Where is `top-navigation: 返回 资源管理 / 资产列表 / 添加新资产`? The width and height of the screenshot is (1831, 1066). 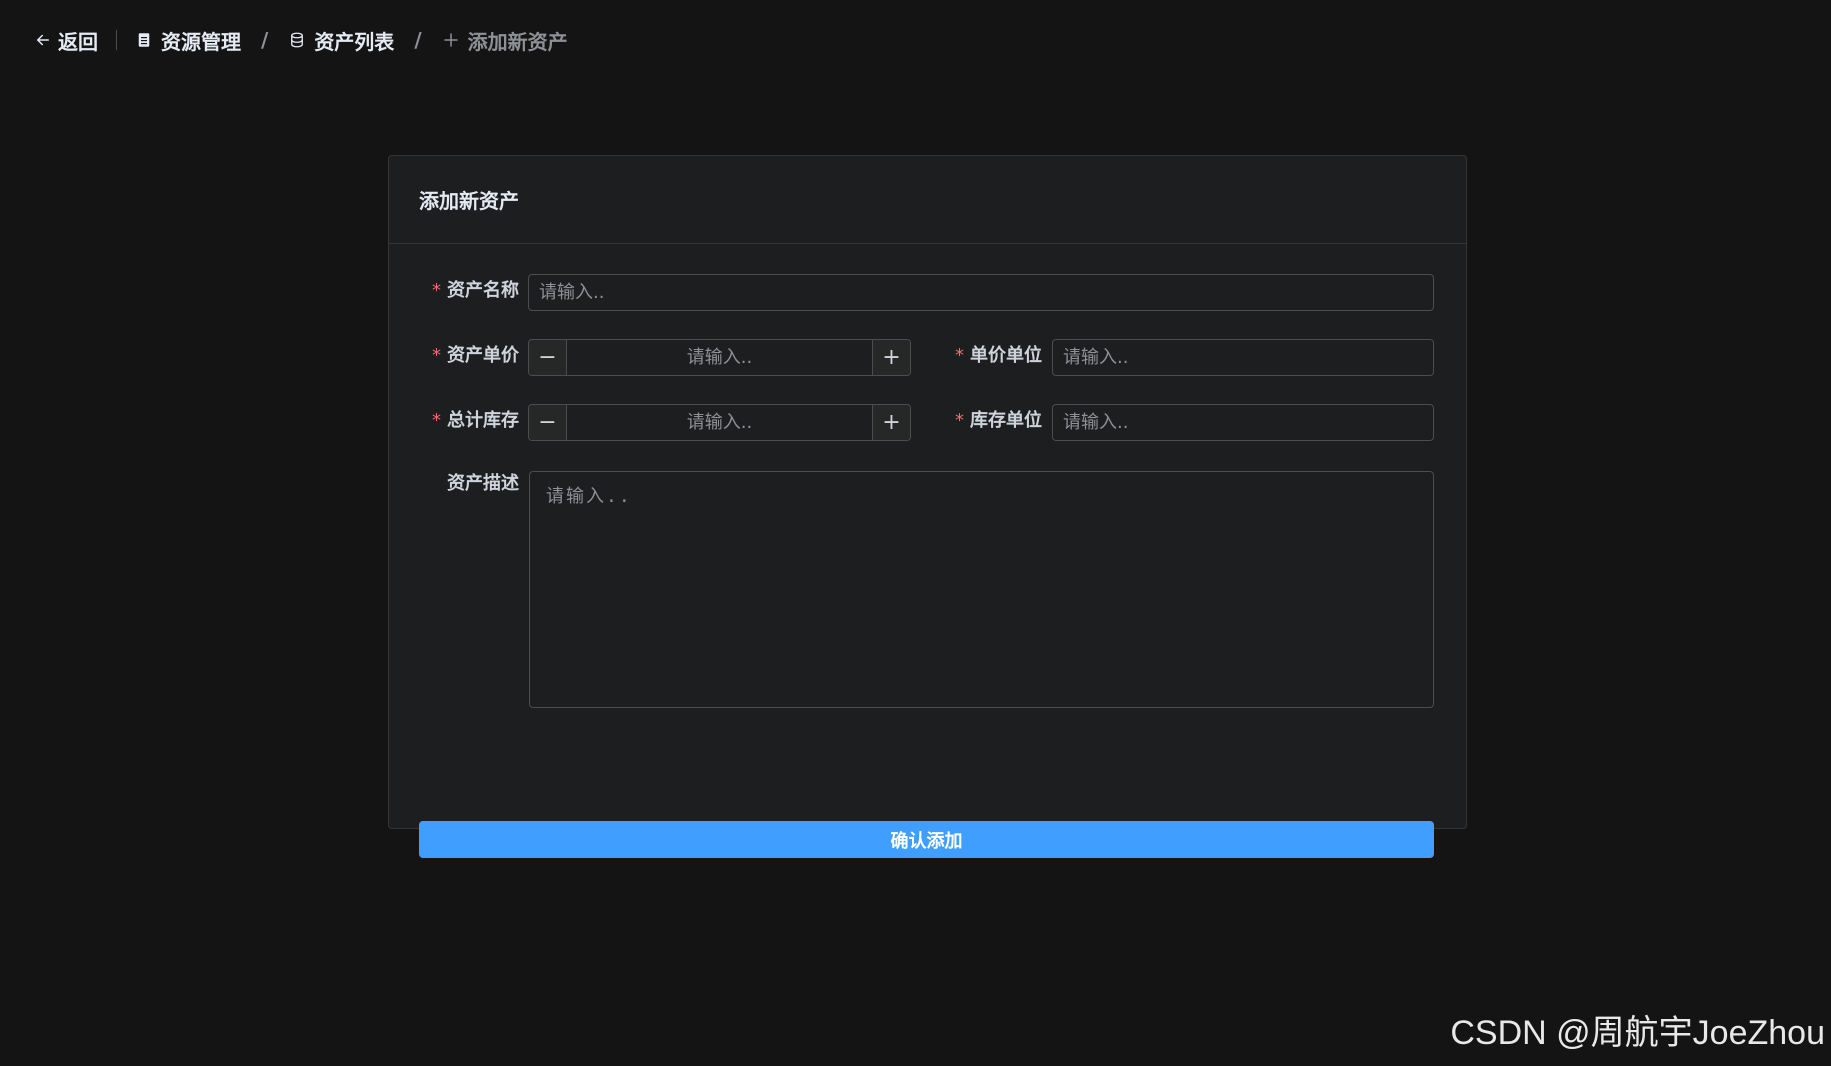 top-navigation: 返回 资源管理 / 资产列表 / 添加新资产 is located at coordinates (301, 40).